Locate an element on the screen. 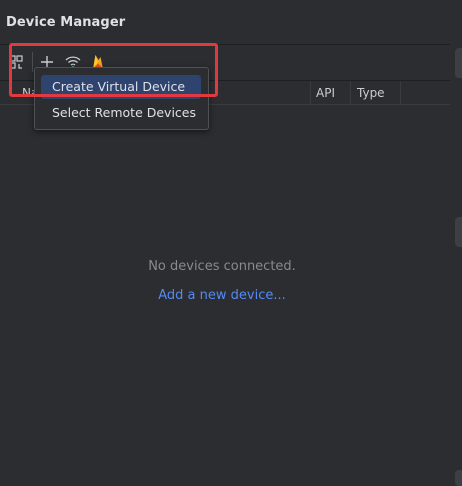  toolbar-separator is located at coordinates (32, 62).